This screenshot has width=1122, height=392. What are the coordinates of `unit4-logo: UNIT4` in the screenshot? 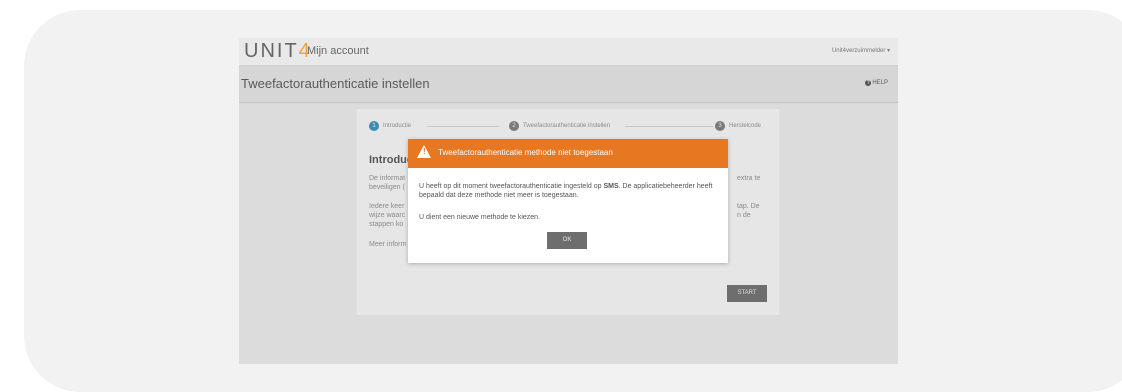 It's located at (278, 51).